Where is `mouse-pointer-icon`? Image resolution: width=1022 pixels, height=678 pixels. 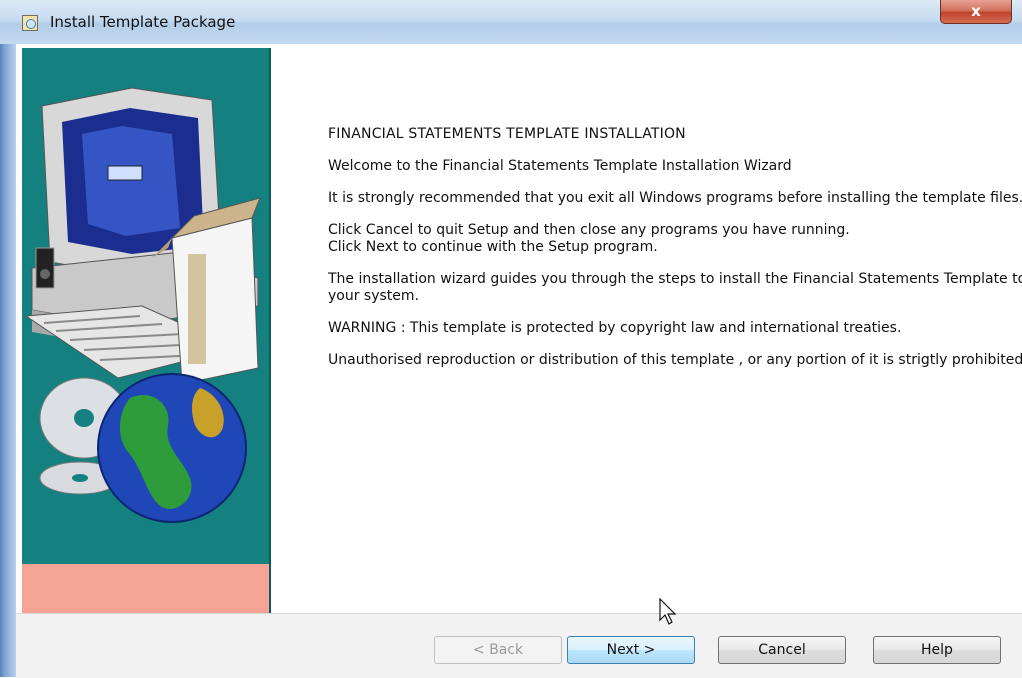 mouse-pointer-icon is located at coordinates (668, 611).